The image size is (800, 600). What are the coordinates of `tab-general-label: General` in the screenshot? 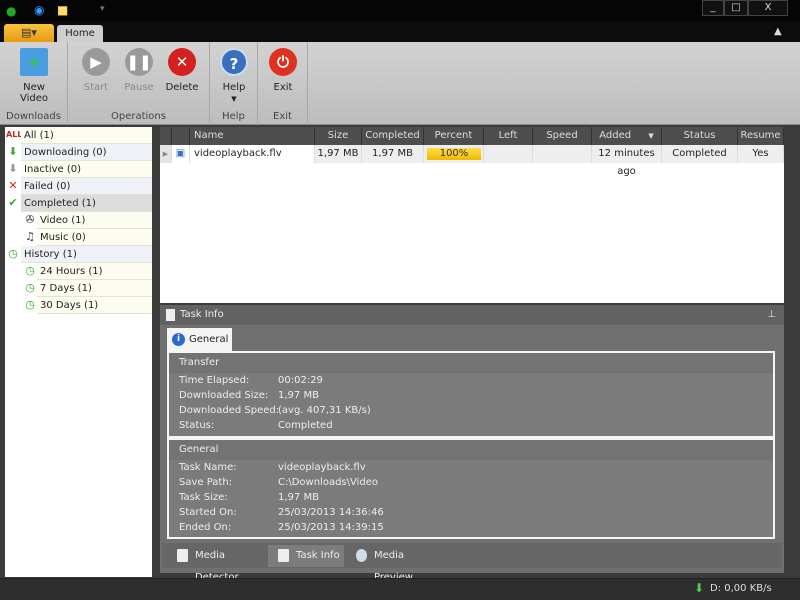 It's located at (209, 339).